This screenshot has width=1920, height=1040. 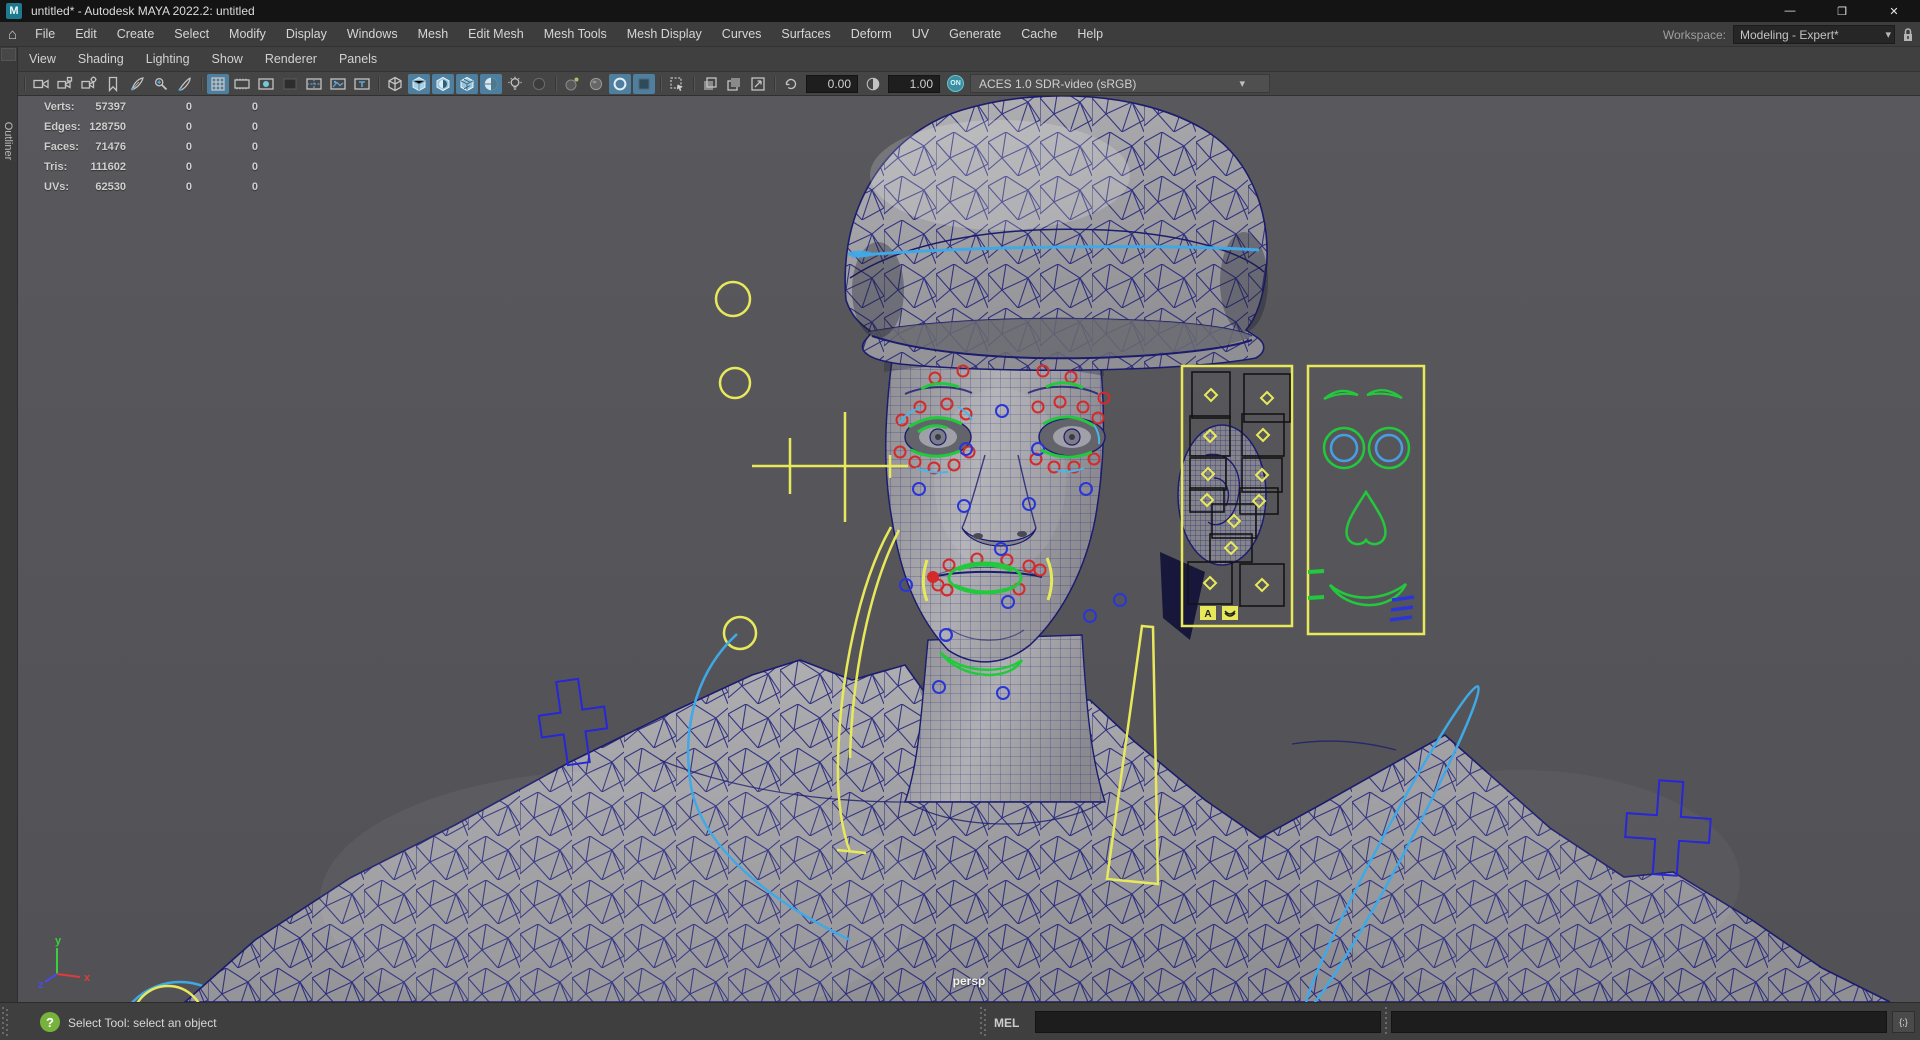 What do you see at coordinates (1386, 1022) in the screenshot?
I see `result-field-grip` at bounding box center [1386, 1022].